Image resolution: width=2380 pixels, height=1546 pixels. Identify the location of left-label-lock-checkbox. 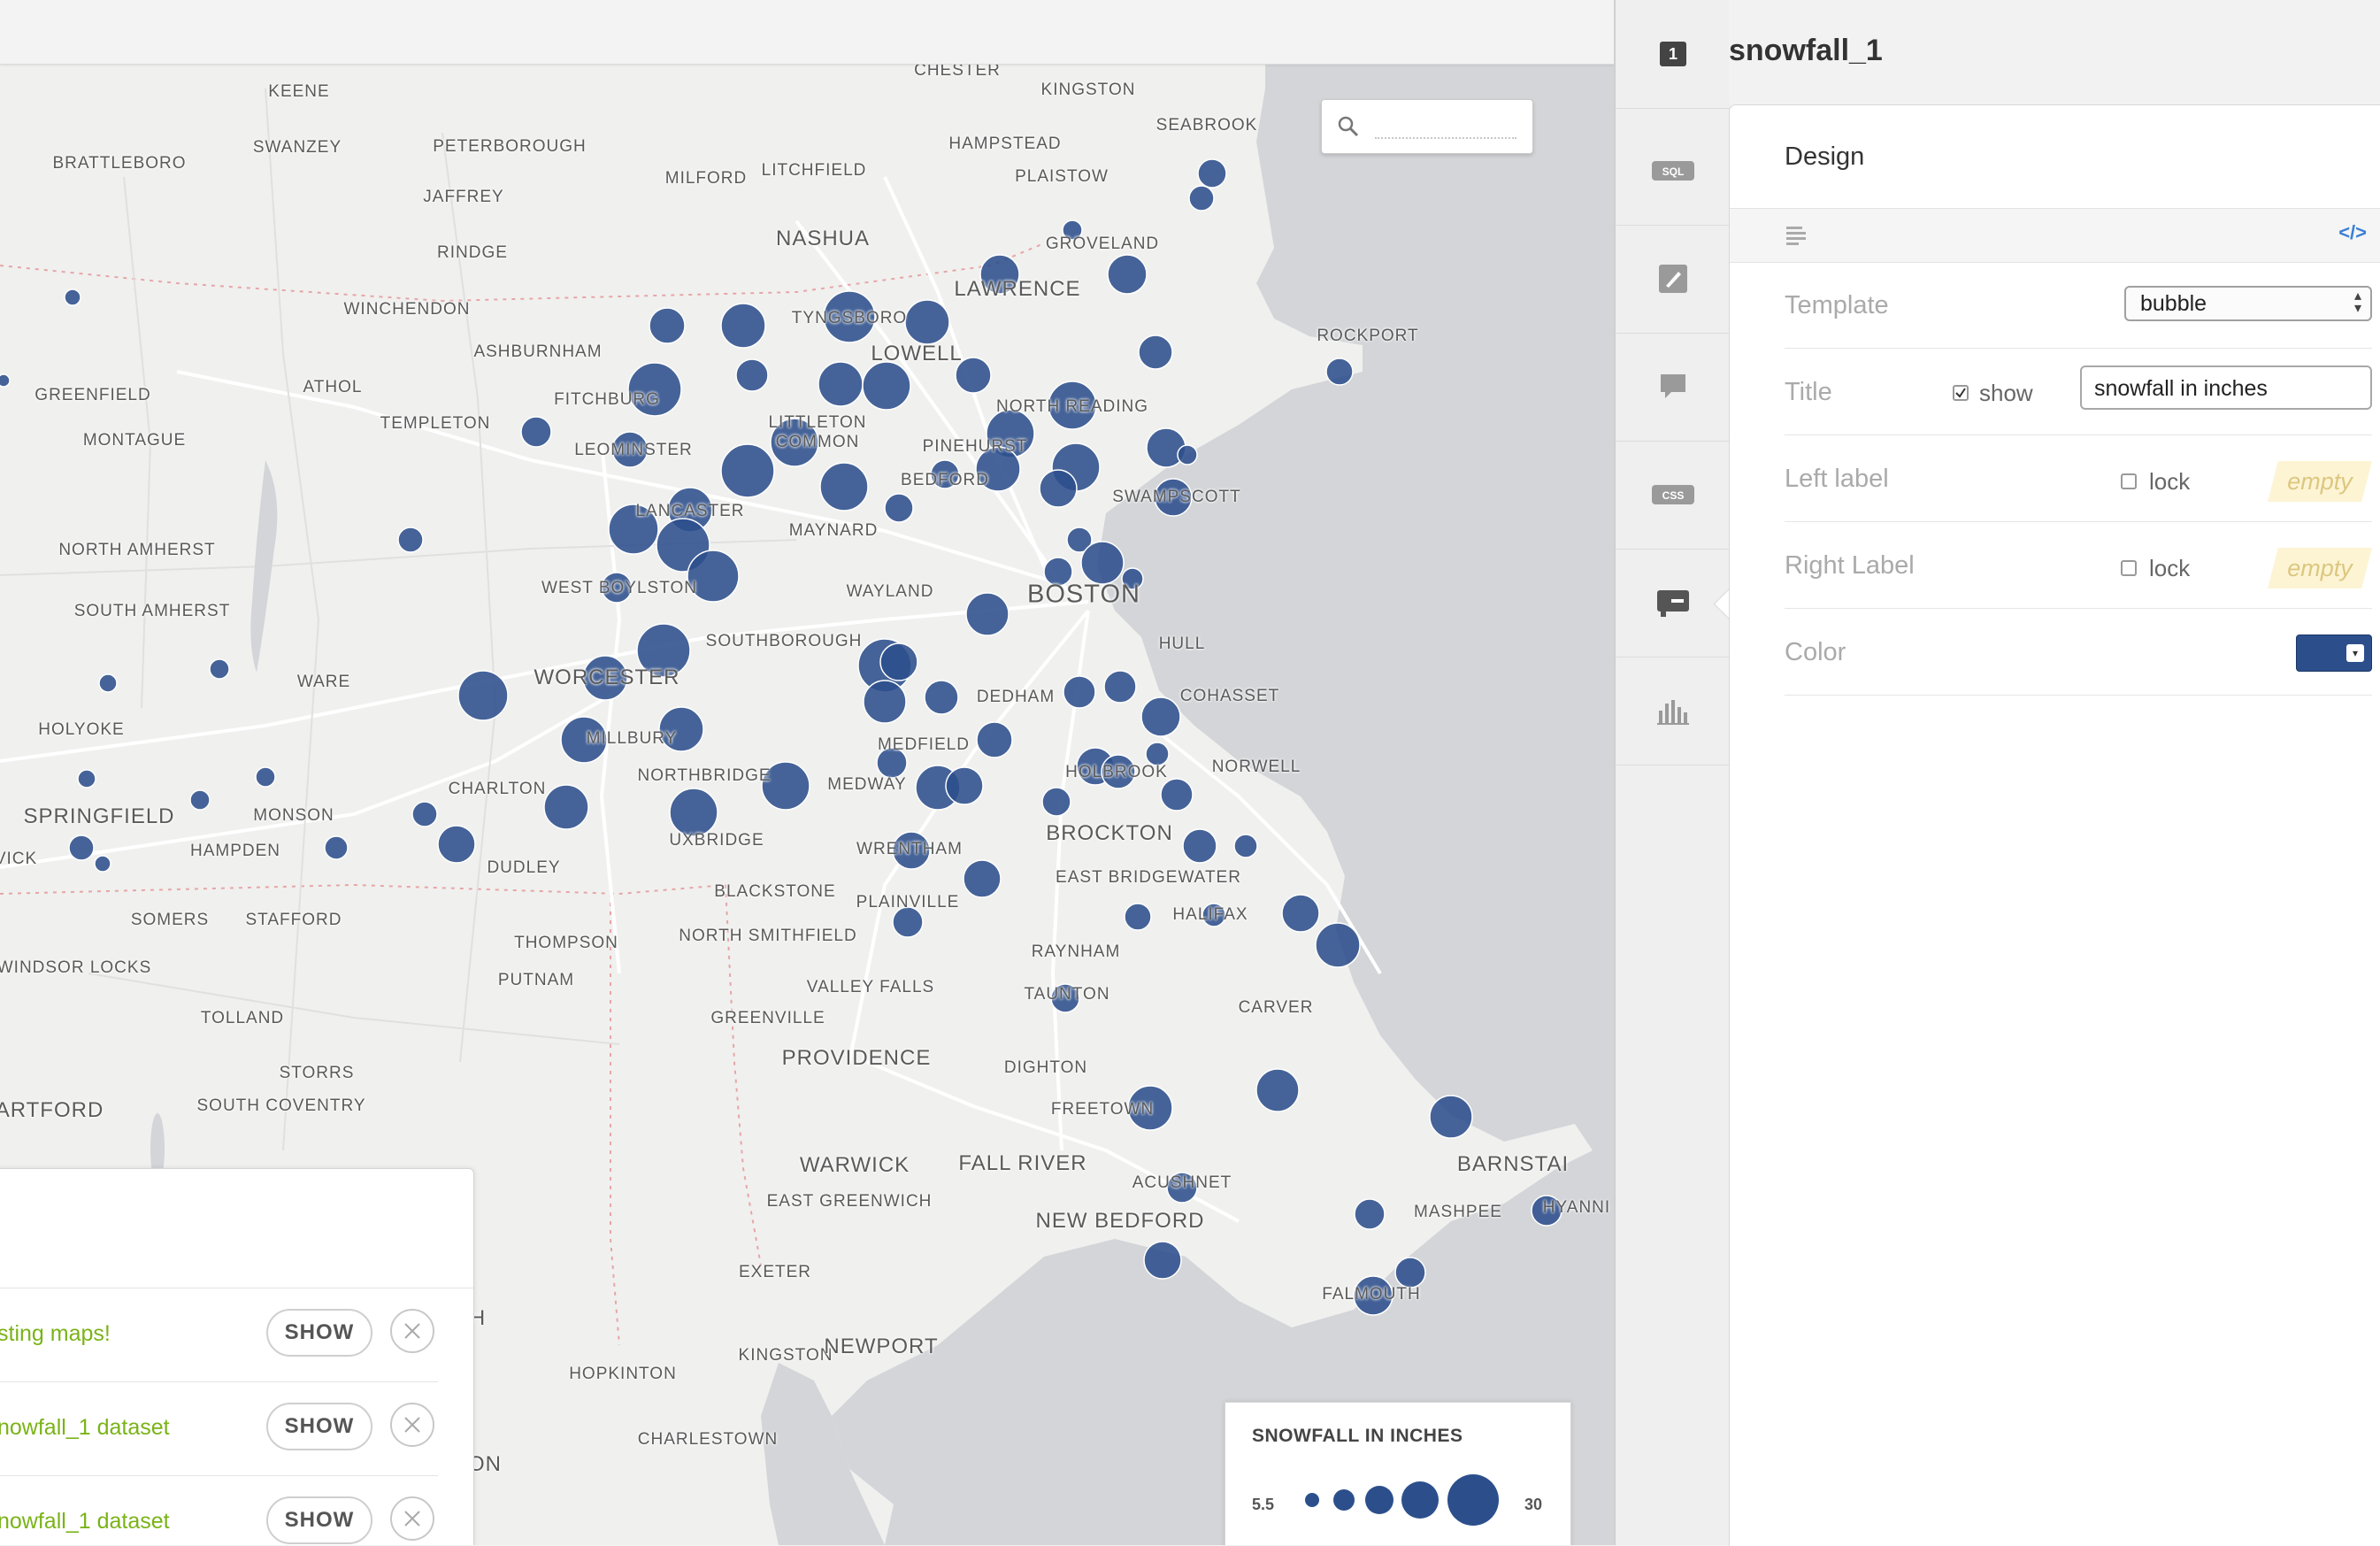
(2129, 481).